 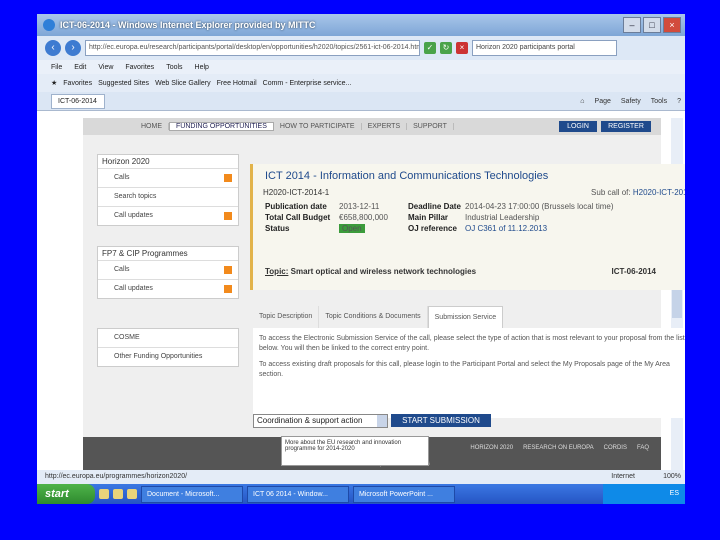 What do you see at coordinates (385, 126) in the screenshot?
I see `nav-experts: EXPERTS` at bounding box center [385, 126].